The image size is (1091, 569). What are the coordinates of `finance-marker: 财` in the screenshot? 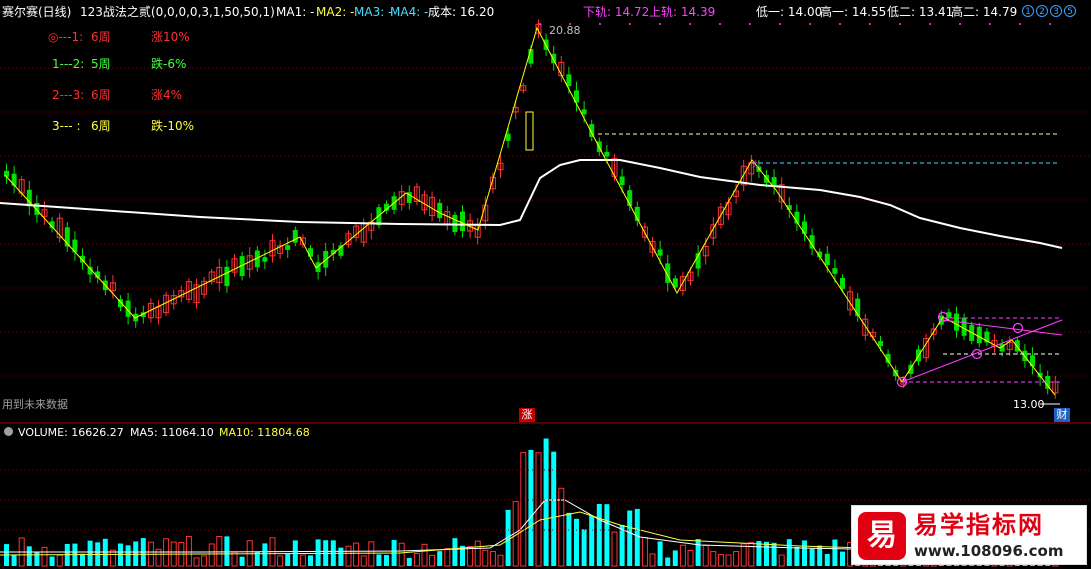 It's located at (1062, 415).